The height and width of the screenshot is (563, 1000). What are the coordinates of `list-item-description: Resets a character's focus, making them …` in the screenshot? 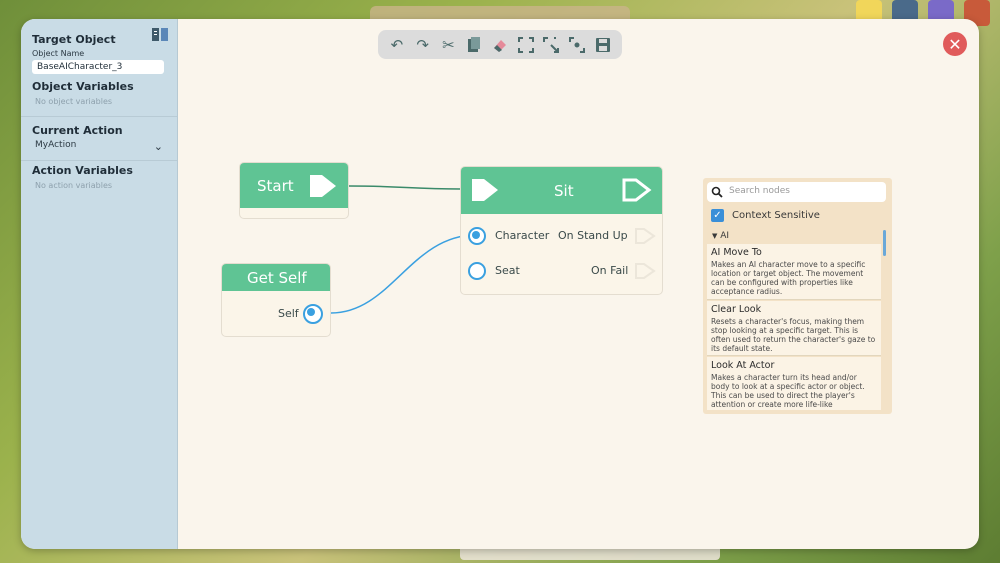 It's located at (793, 335).